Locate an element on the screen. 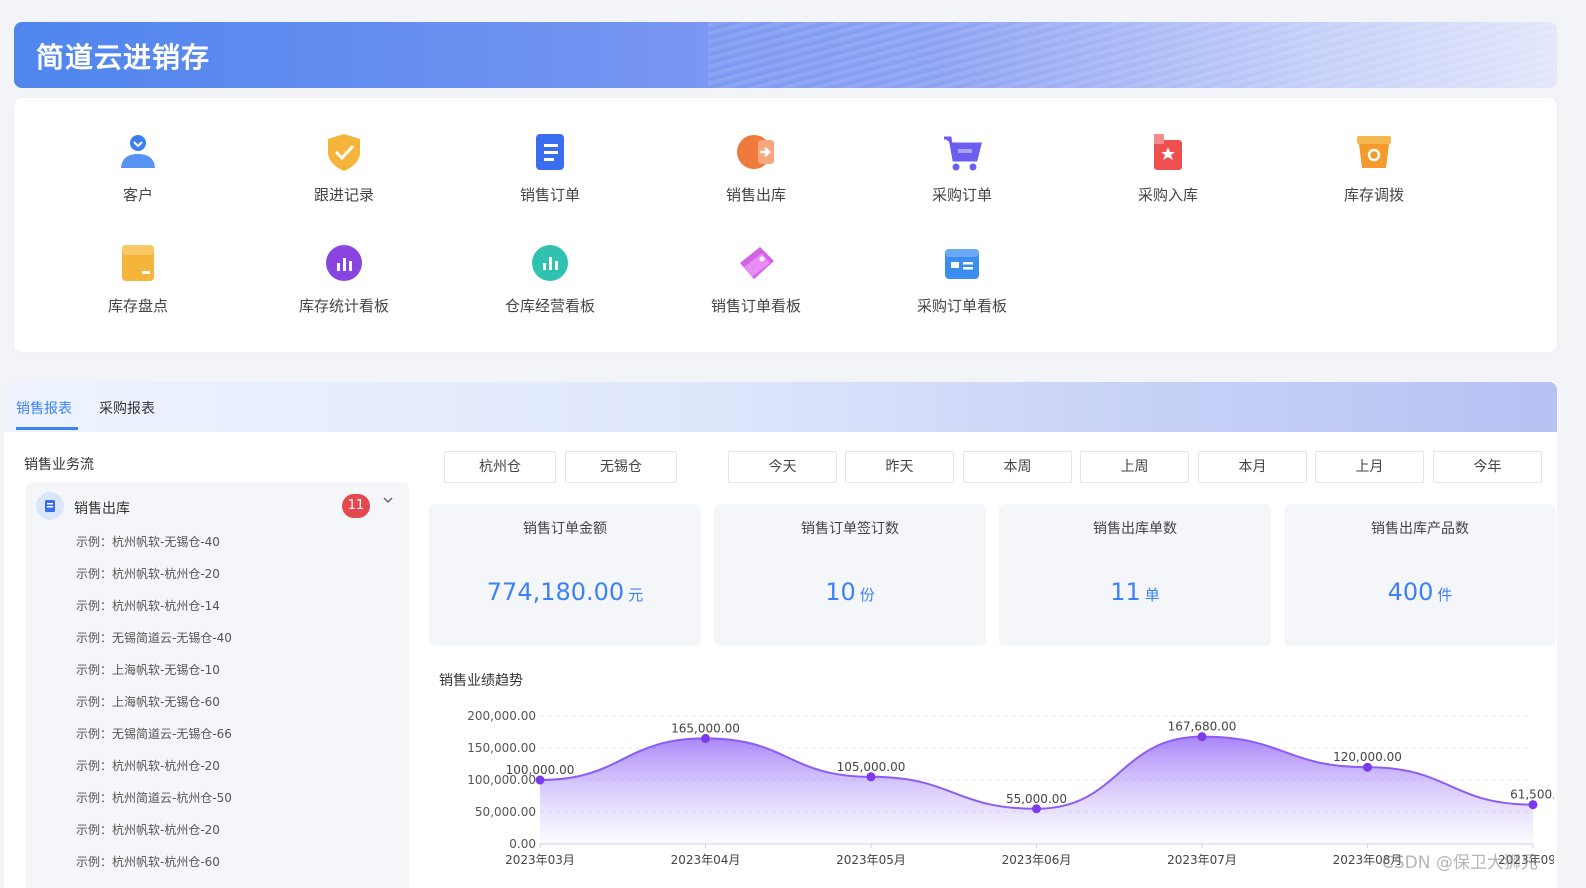  ticket-icon is located at coordinates (757, 263).